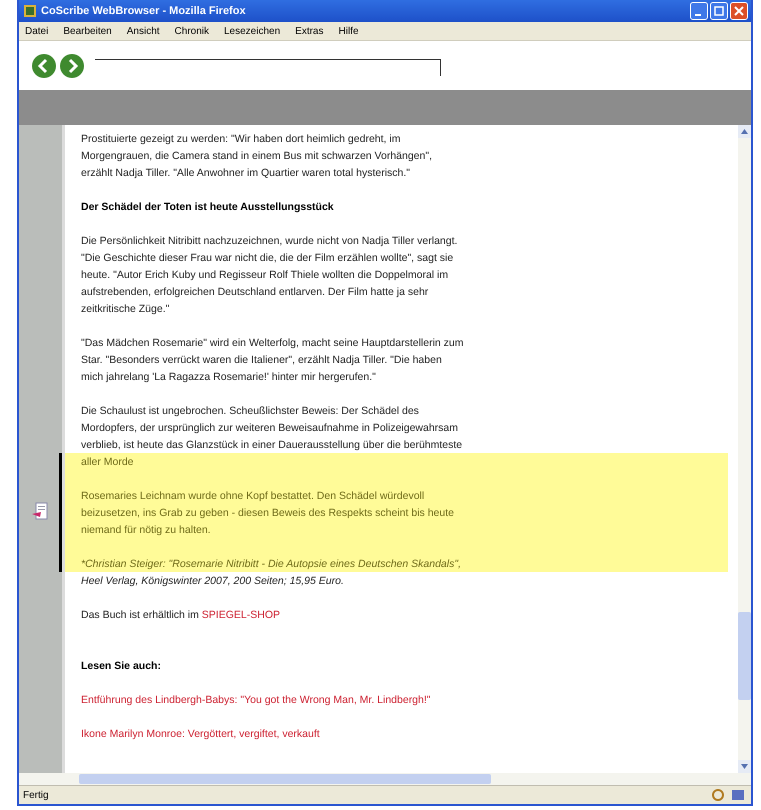 The width and height of the screenshot is (761, 810). I want to click on menu-item: Bearbeiten, so click(87, 31).